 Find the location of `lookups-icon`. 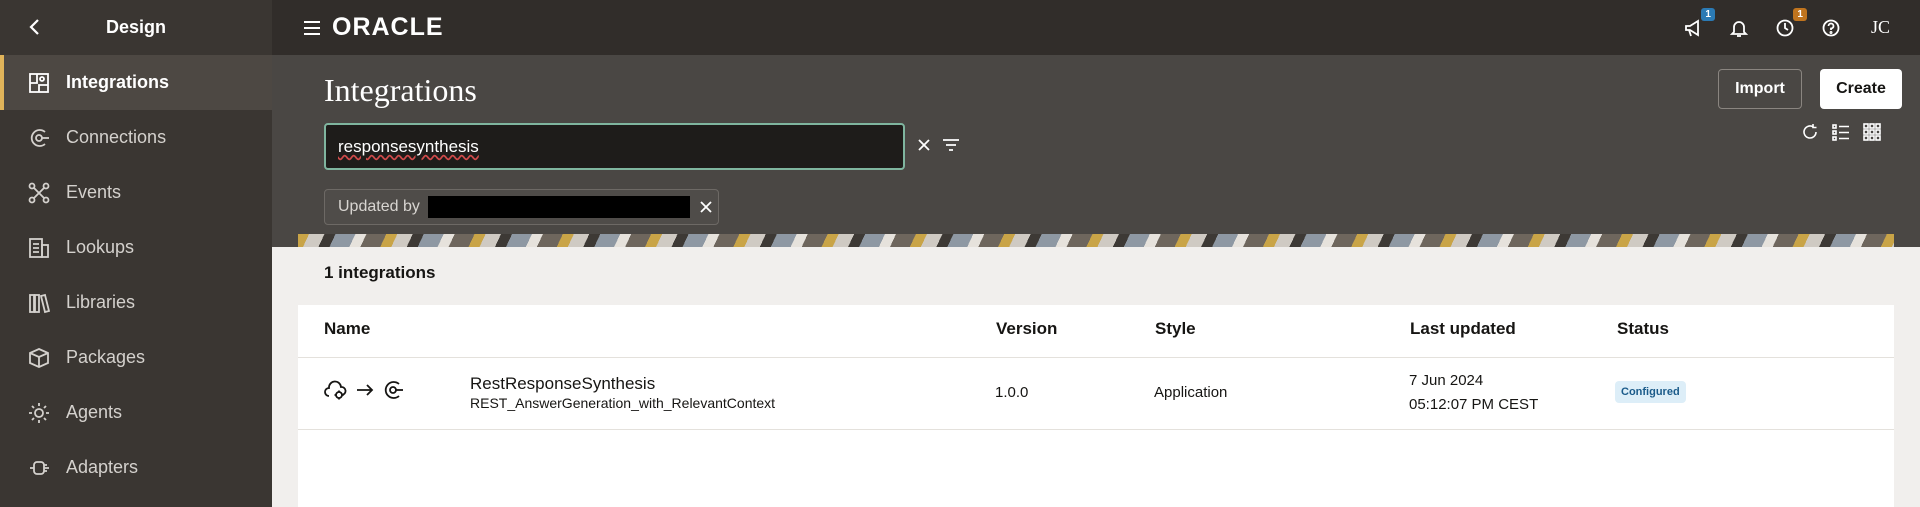

lookups-icon is located at coordinates (39, 248).